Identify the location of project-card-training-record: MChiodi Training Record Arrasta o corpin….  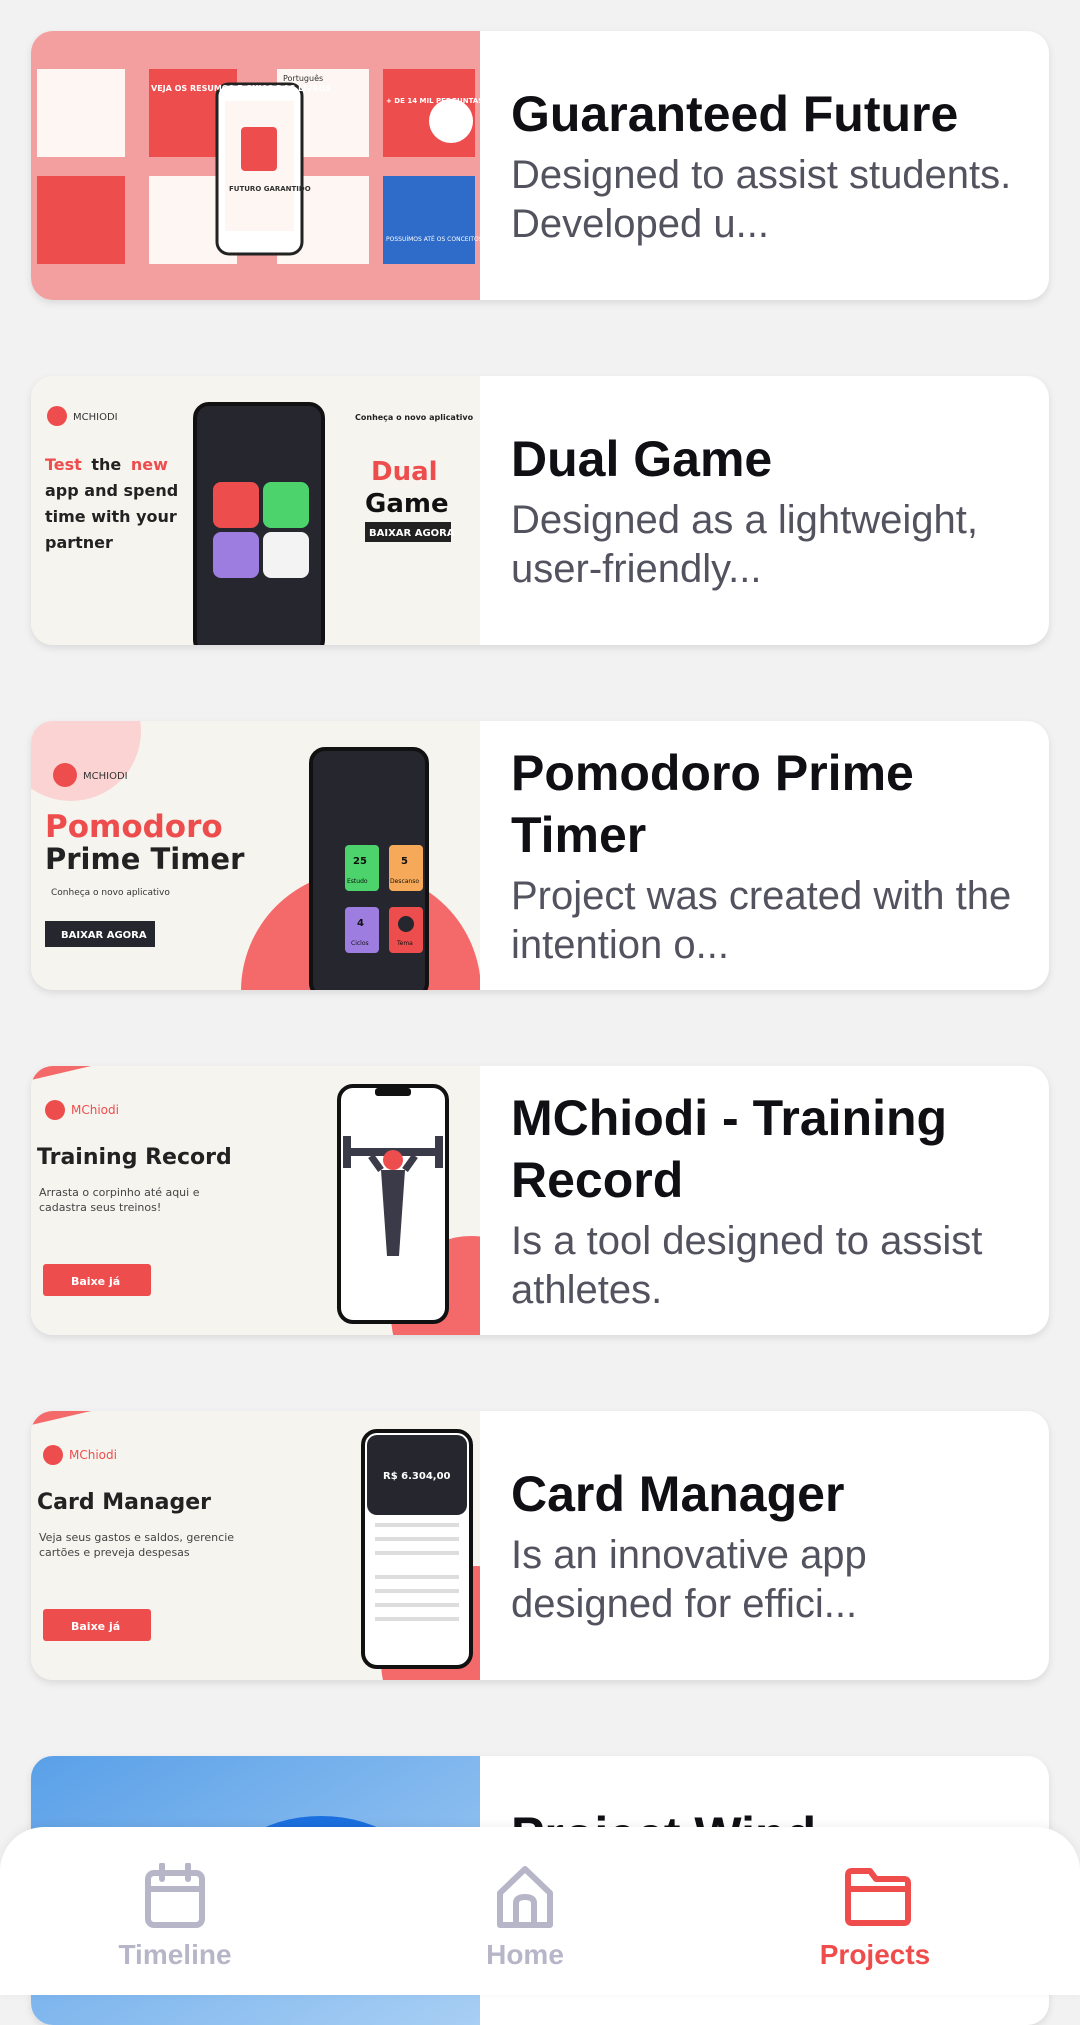
(540, 1200).